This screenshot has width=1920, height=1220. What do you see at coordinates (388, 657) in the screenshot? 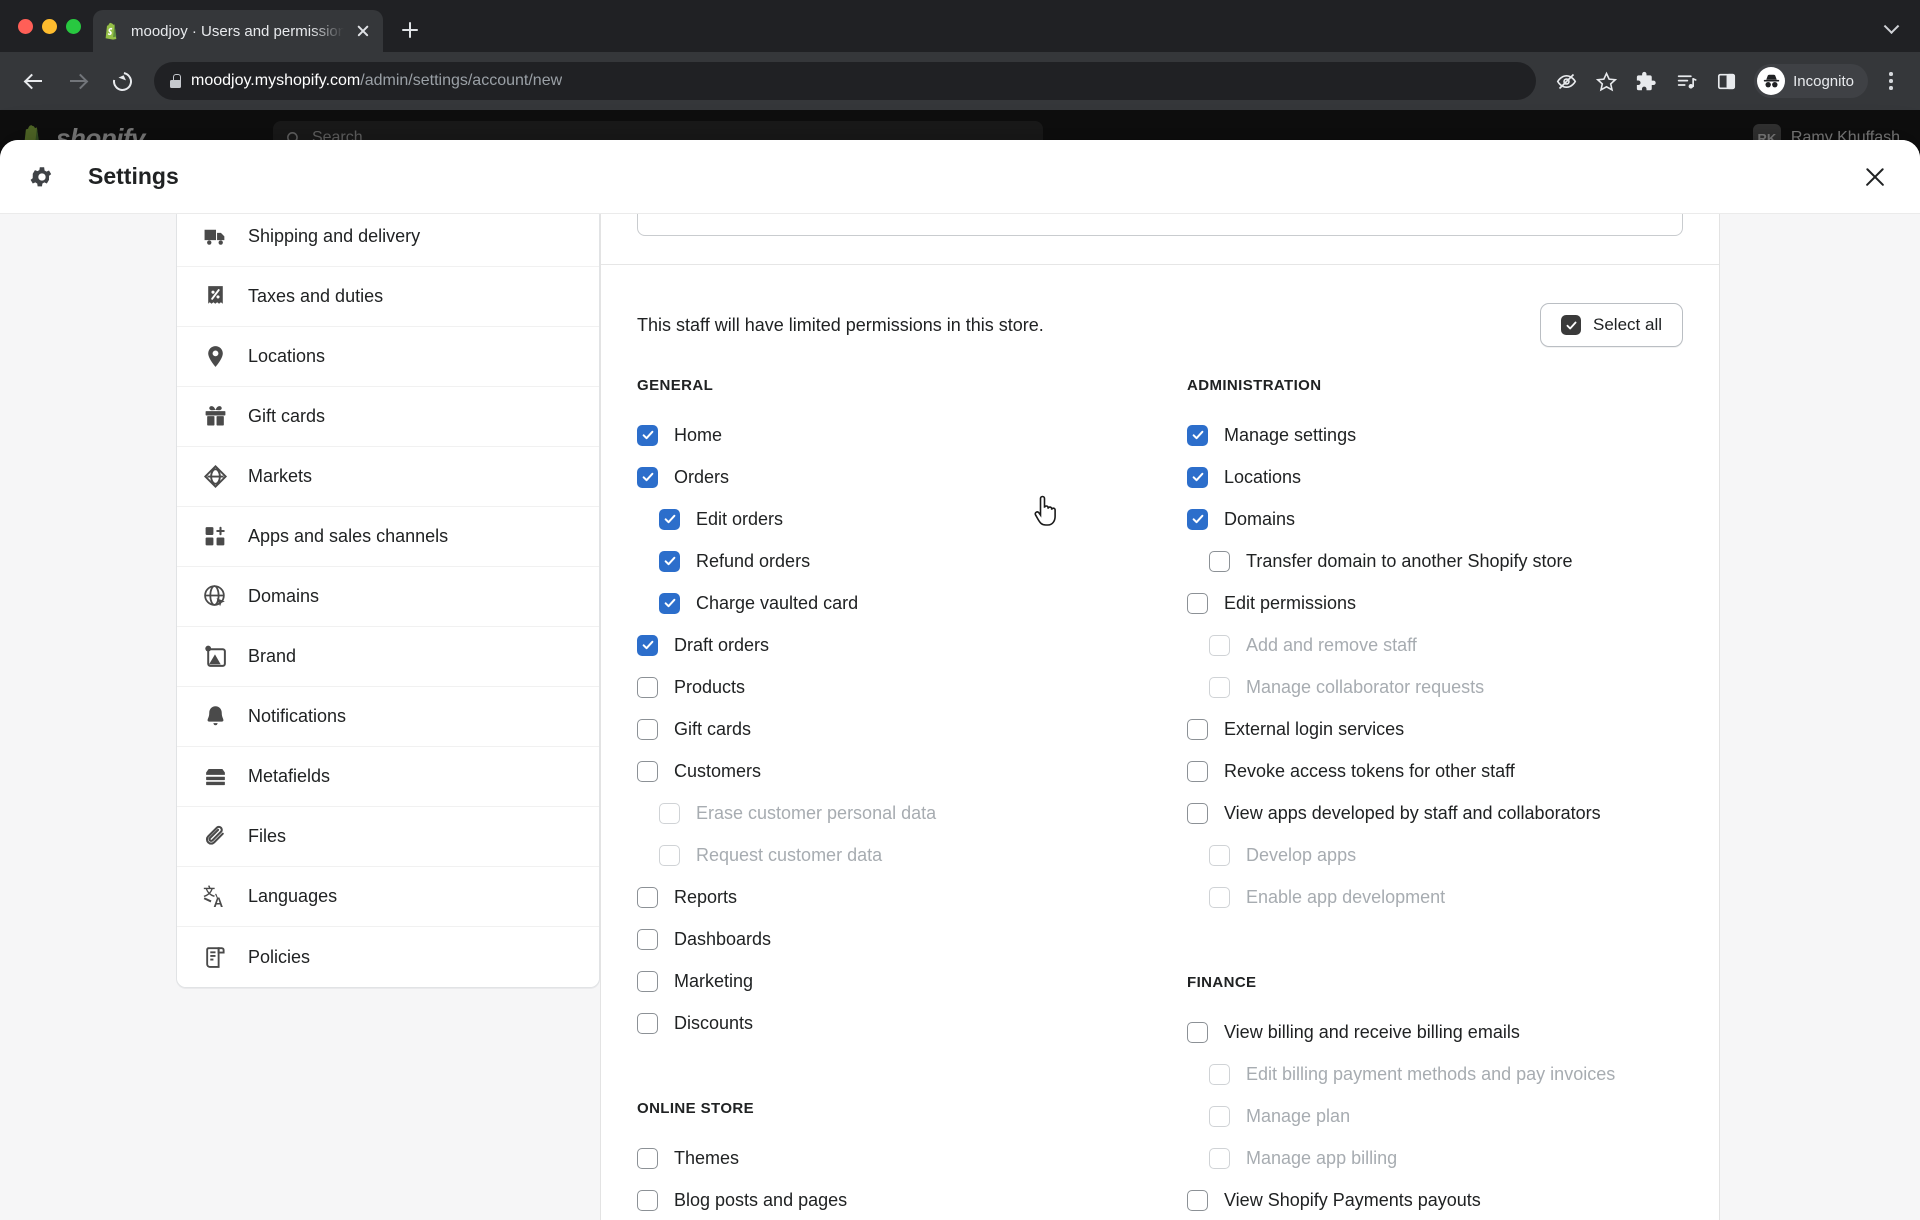
I see `sidebar-item-brand: Brand` at bounding box center [388, 657].